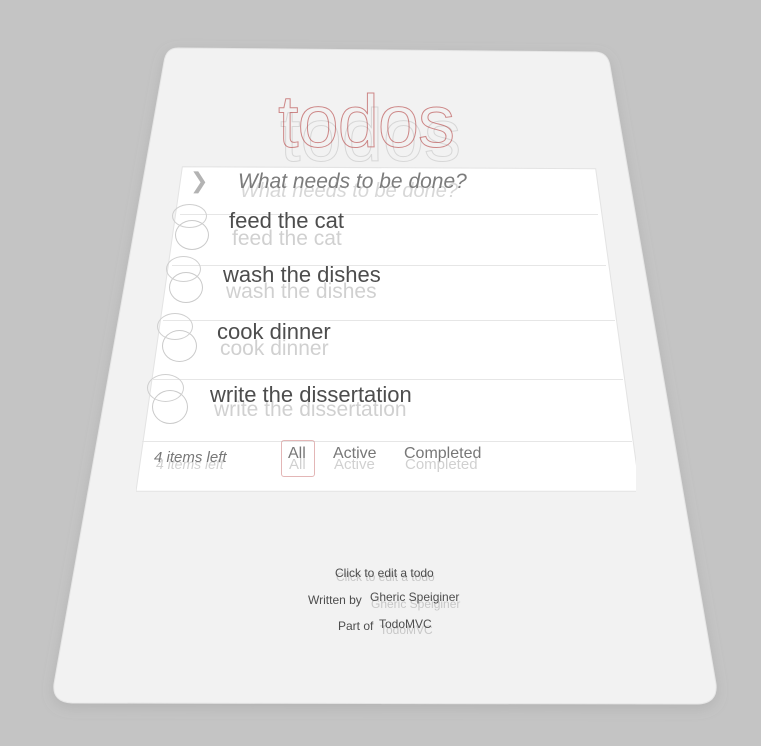 This screenshot has width=761, height=746. I want to click on written-by-label: Written by, so click(335, 600).